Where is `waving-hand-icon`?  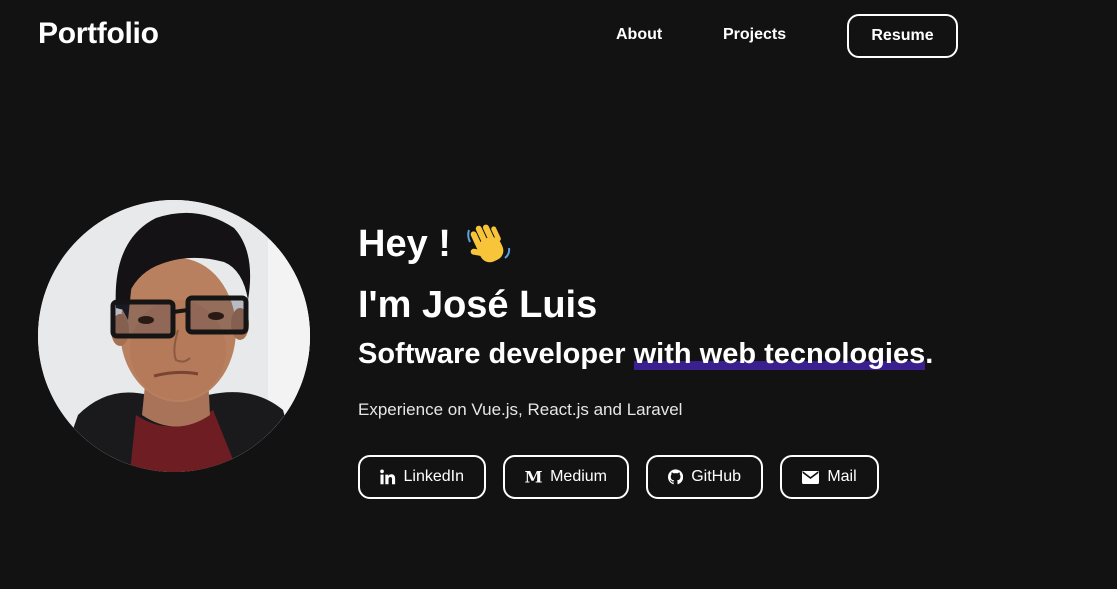 waving-hand-icon is located at coordinates (489, 243).